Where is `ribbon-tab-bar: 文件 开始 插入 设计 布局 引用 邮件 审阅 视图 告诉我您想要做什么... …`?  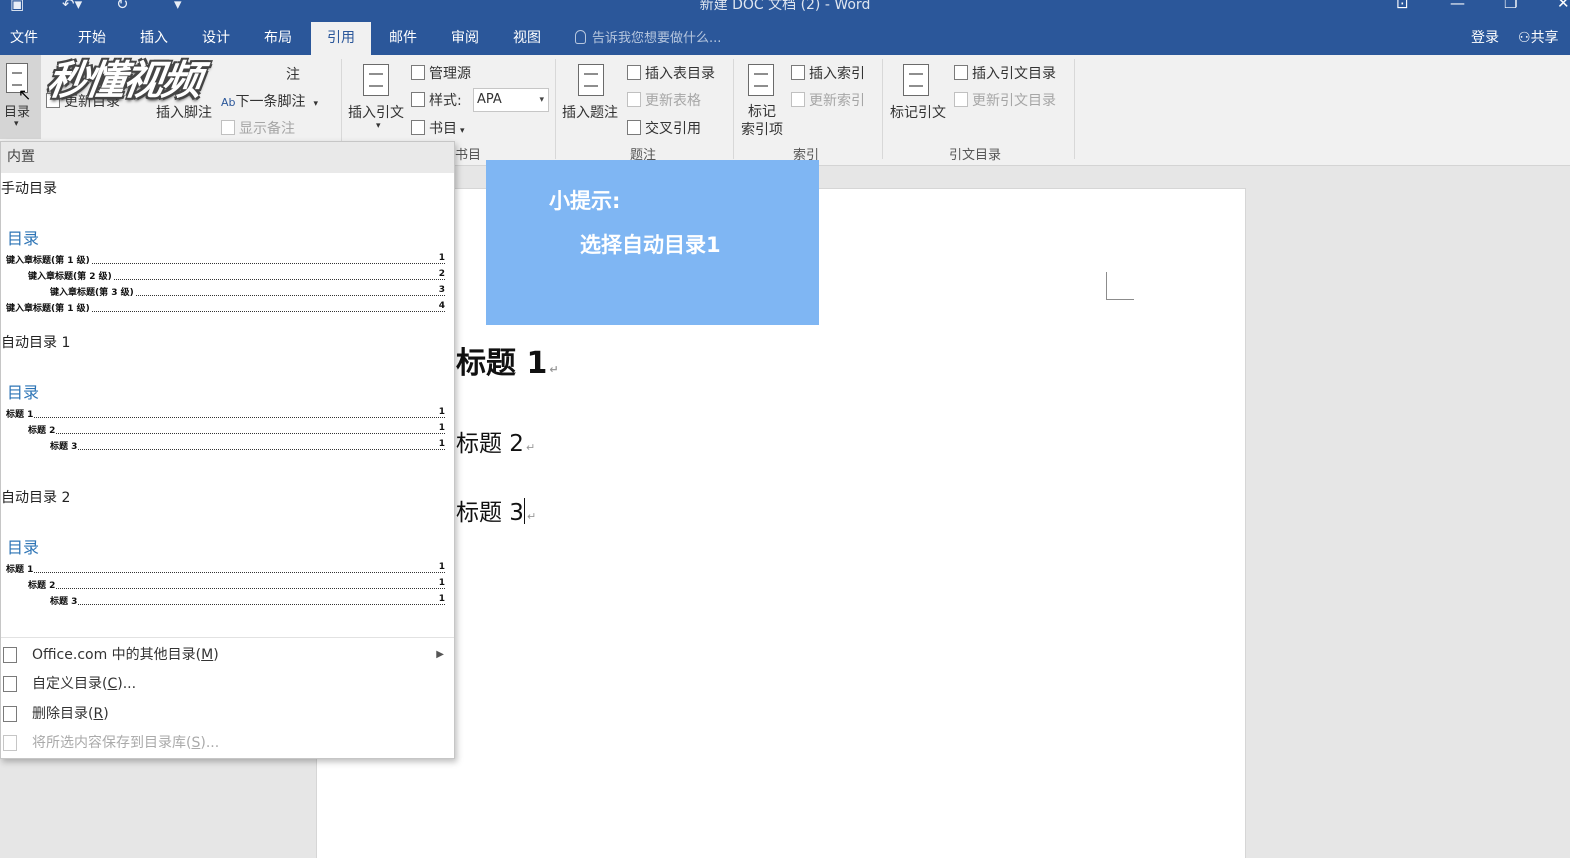 ribbon-tab-bar: 文件 开始 插入 设计 布局 引用 邮件 审阅 视图 告诉我您想要做什么... … is located at coordinates (785, 38).